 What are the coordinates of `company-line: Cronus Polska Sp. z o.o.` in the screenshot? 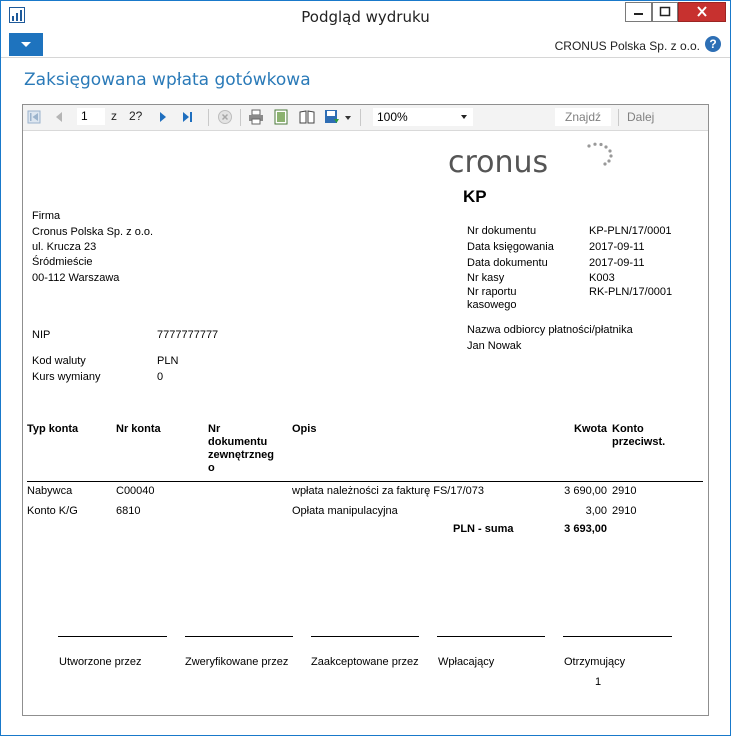 It's located at (93, 232).